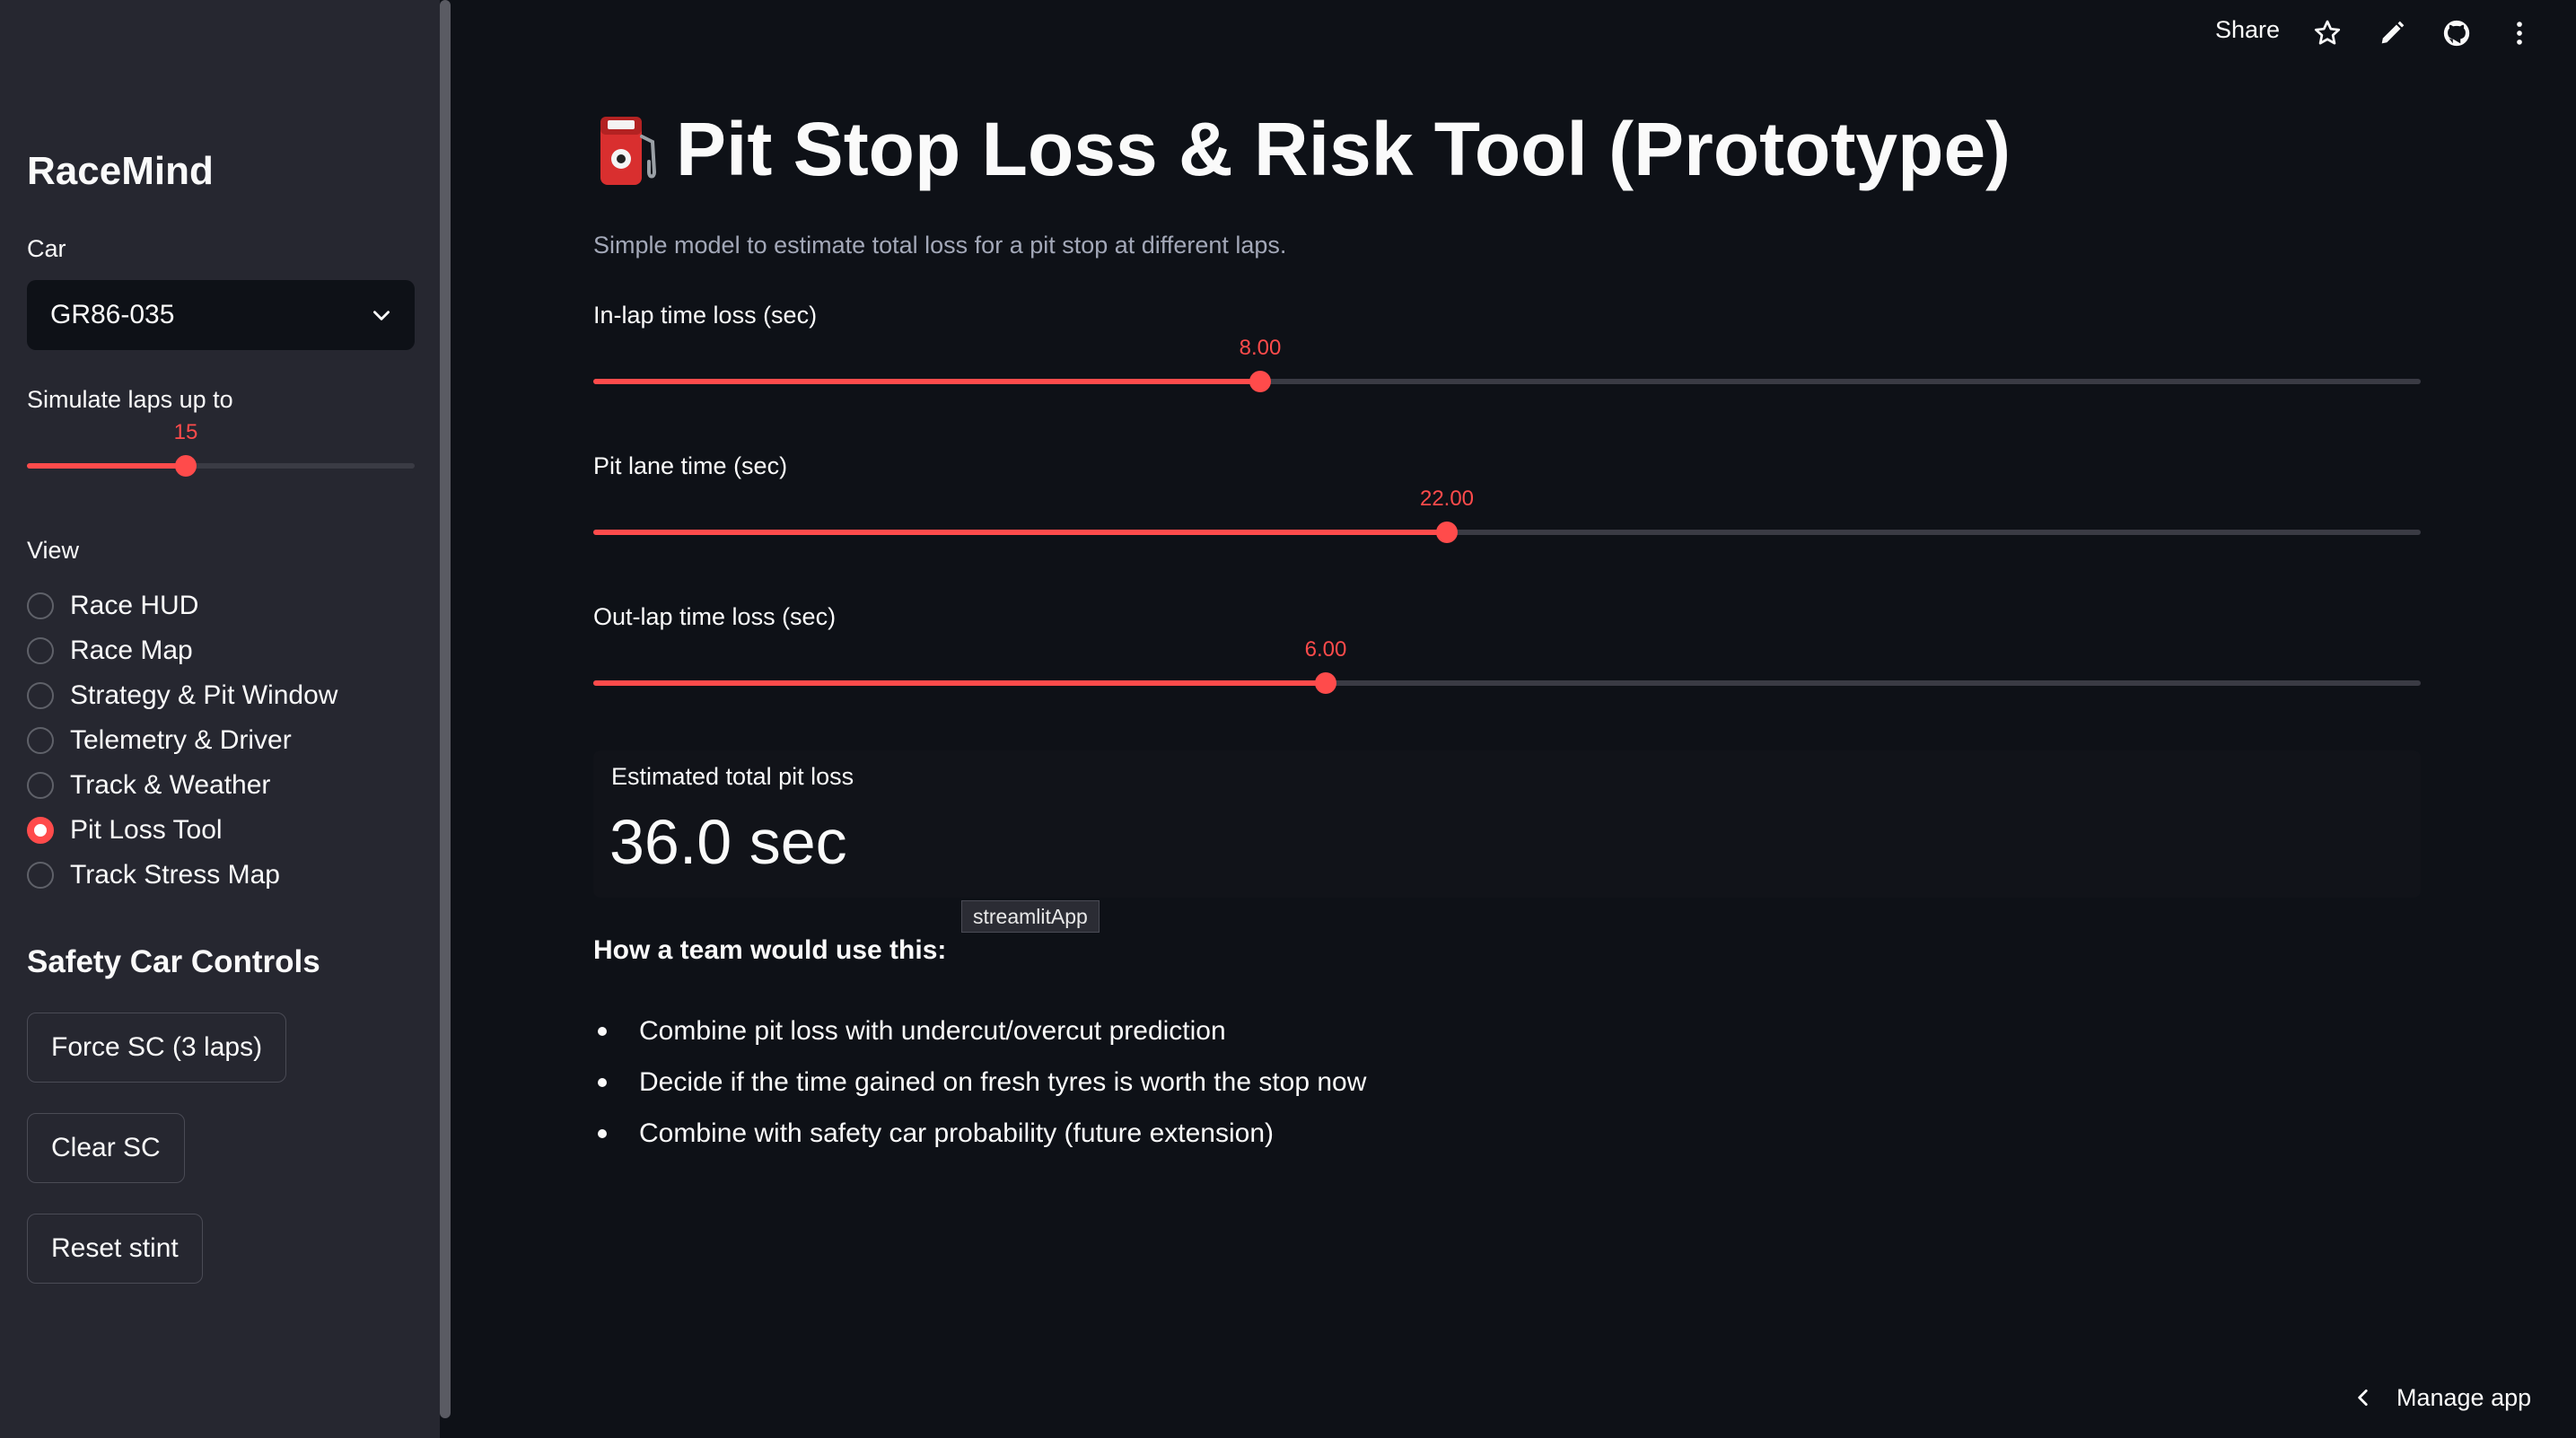 The width and height of the screenshot is (2576, 1438). What do you see at coordinates (715, 616) in the screenshot?
I see `out-lap-slider-label: Out-lap time loss (sec)` at bounding box center [715, 616].